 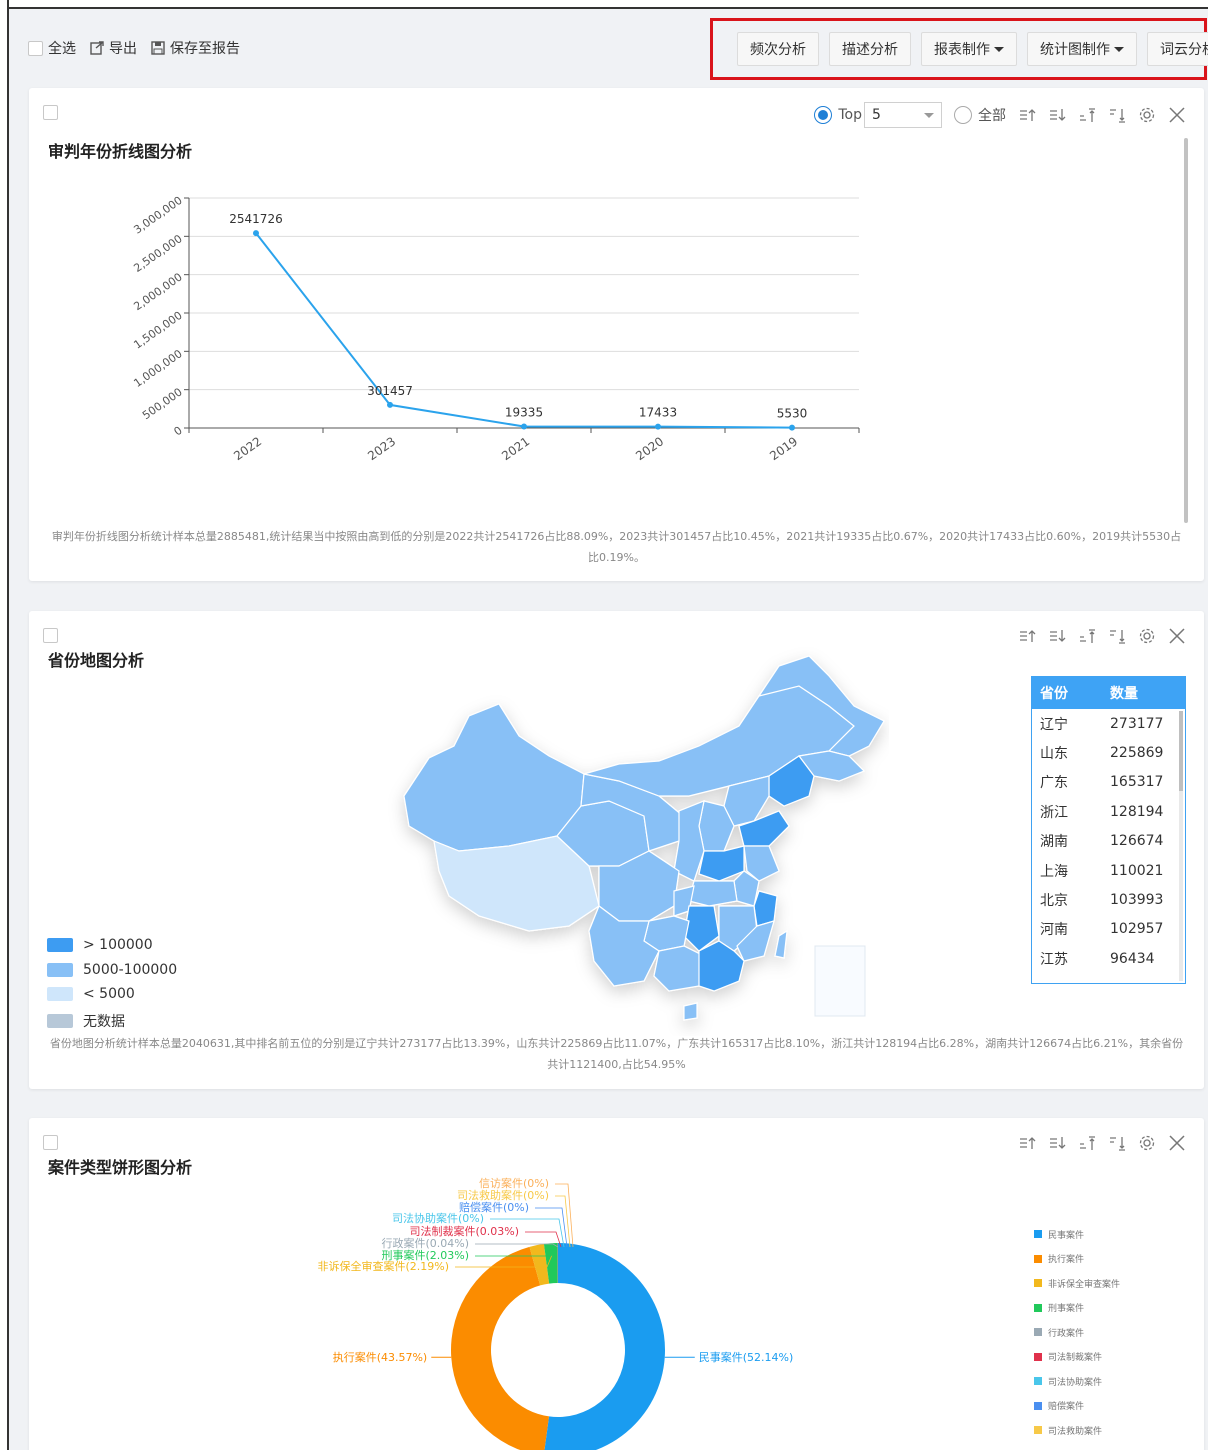 I want to click on legend-item: 非诉保全审查案件, so click(x=1077, y=1283).